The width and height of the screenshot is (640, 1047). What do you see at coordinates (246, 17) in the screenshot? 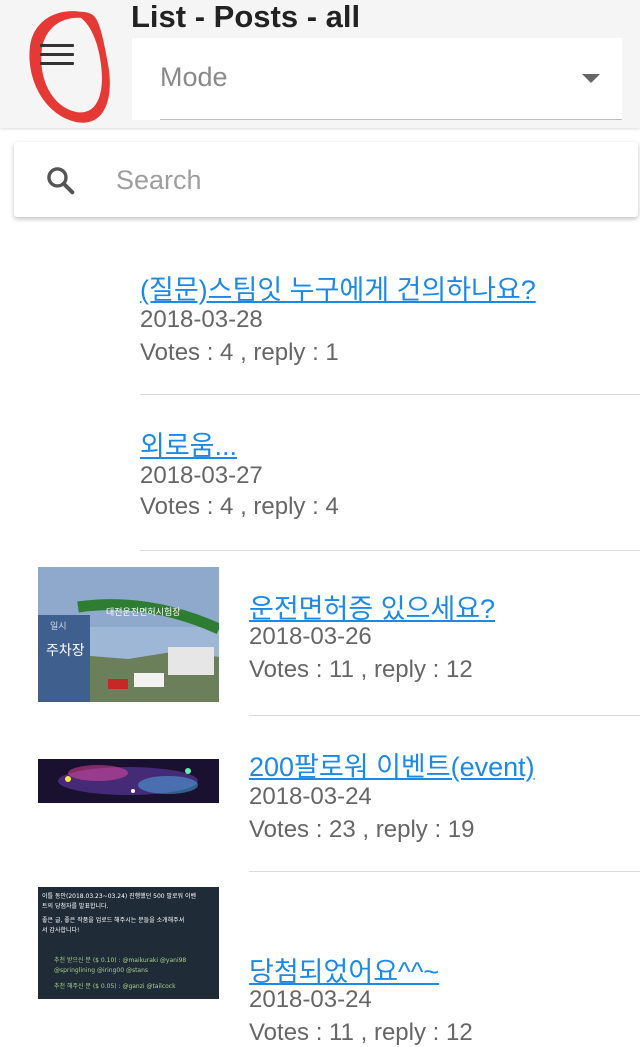
I see `page-title: List - Posts - all` at bounding box center [246, 17].